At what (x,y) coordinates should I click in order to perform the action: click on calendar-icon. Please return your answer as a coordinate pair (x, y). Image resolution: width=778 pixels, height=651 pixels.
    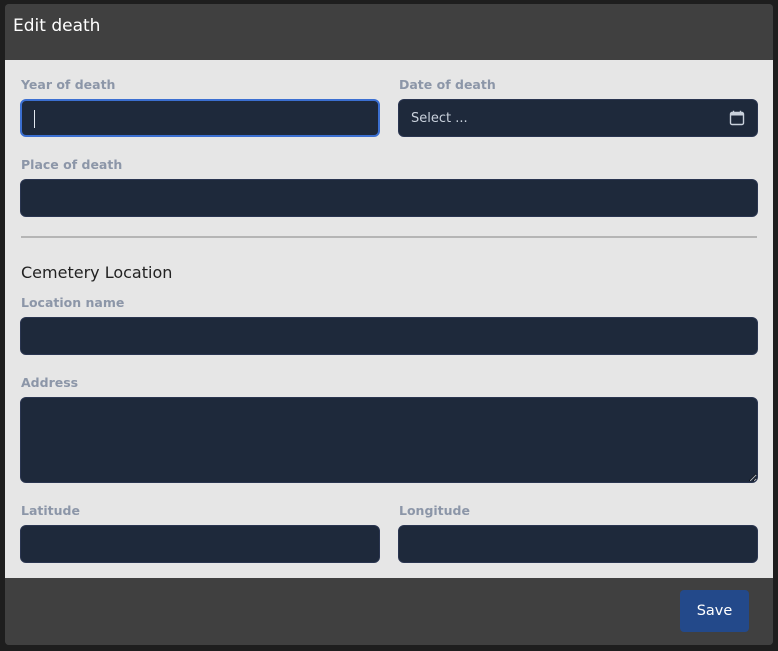
    Looking at the image, I should click on (737, 118).